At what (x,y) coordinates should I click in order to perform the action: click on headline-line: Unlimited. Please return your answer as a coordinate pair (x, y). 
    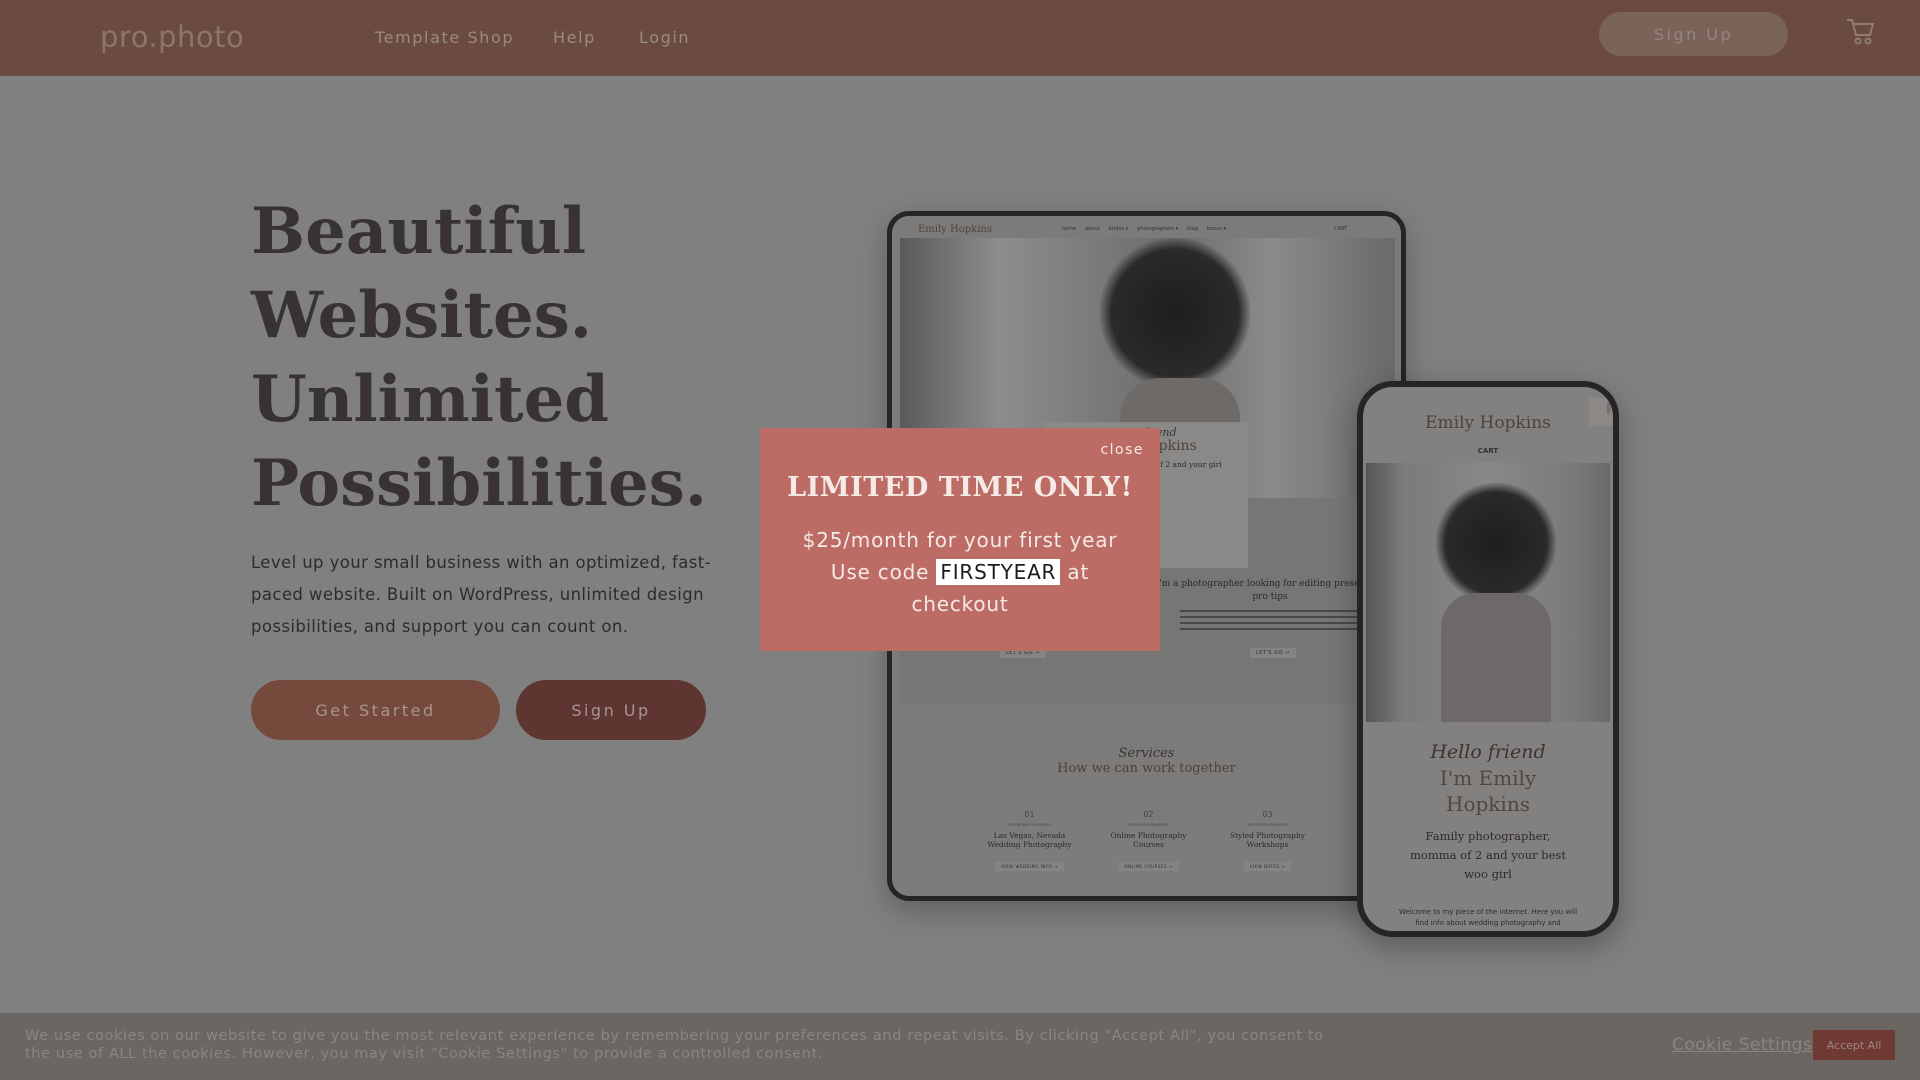
    Looking at the image, I should click on (430, 399).